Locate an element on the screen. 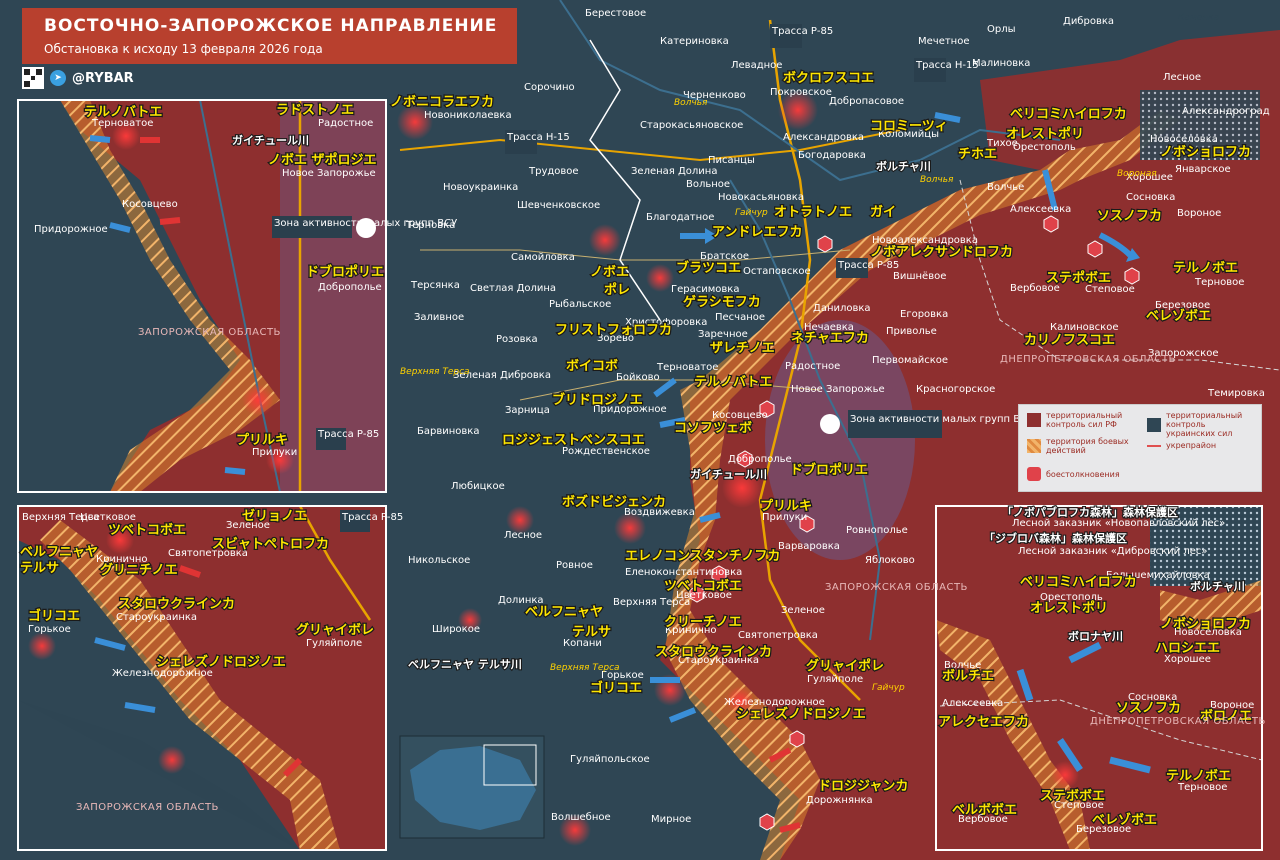 This screenshot has height=860, width=1280. town-label: Заливное is located at coordinates (439, 317).